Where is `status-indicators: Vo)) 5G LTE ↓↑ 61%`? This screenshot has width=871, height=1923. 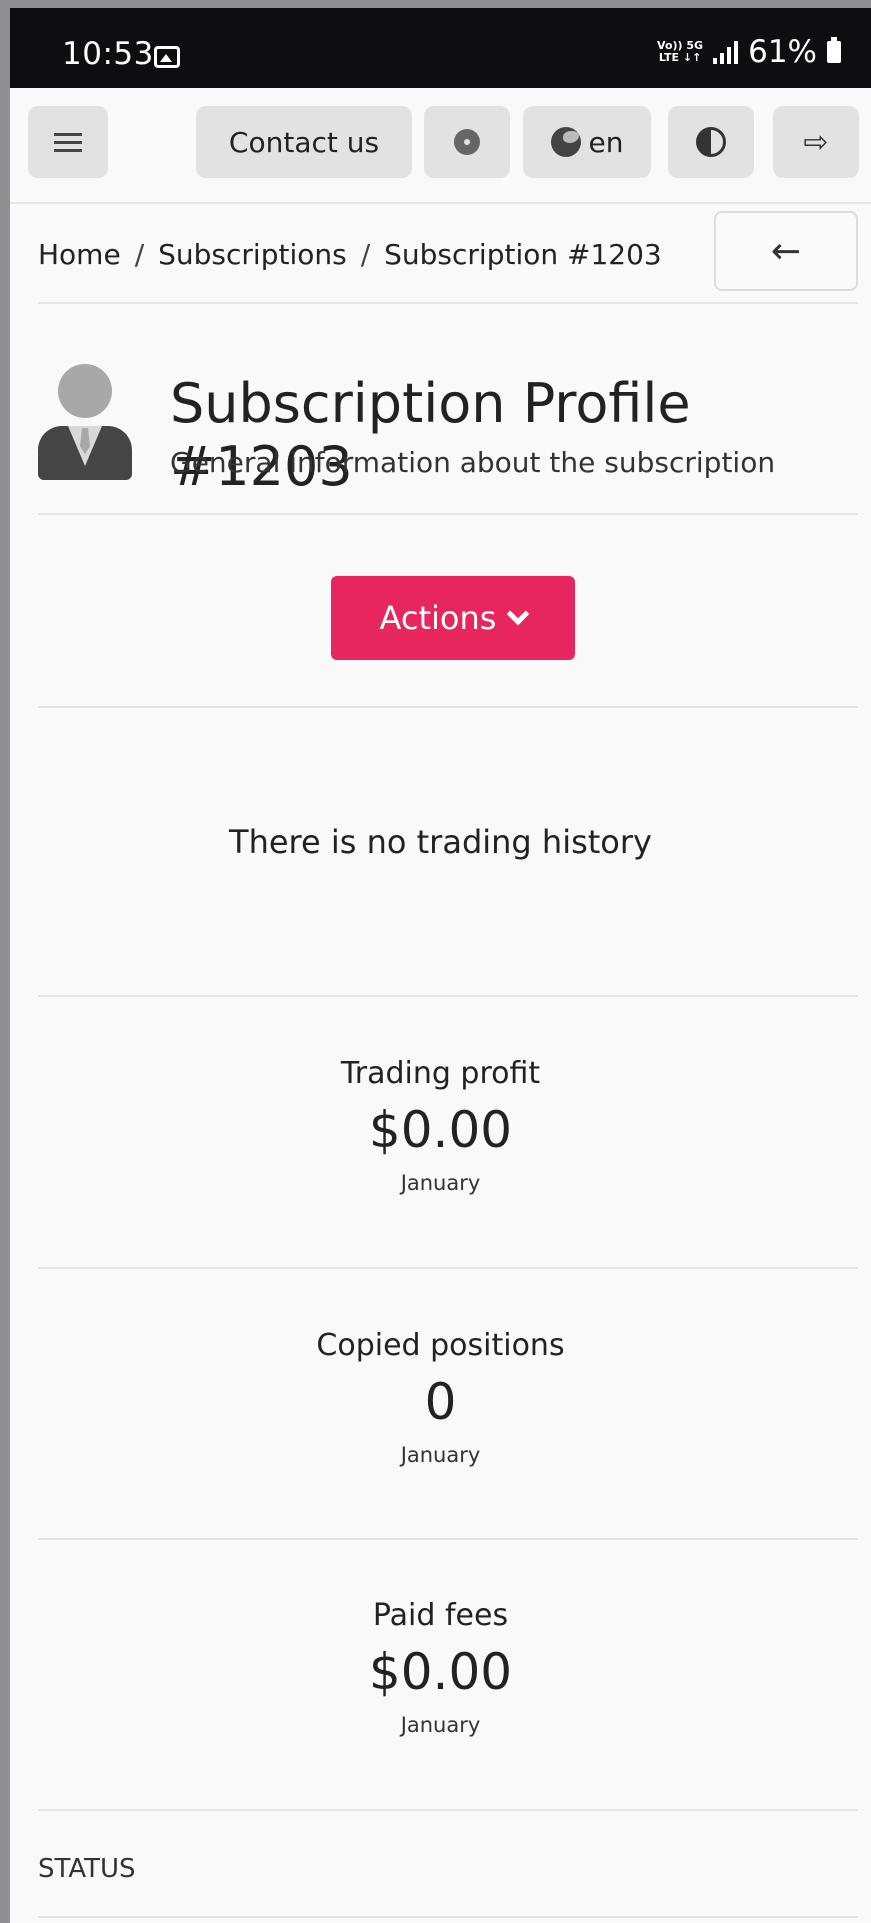 status-indicators: Vo)) 5G LTE ↓↑ 61% is located at coordinates (749, 52).